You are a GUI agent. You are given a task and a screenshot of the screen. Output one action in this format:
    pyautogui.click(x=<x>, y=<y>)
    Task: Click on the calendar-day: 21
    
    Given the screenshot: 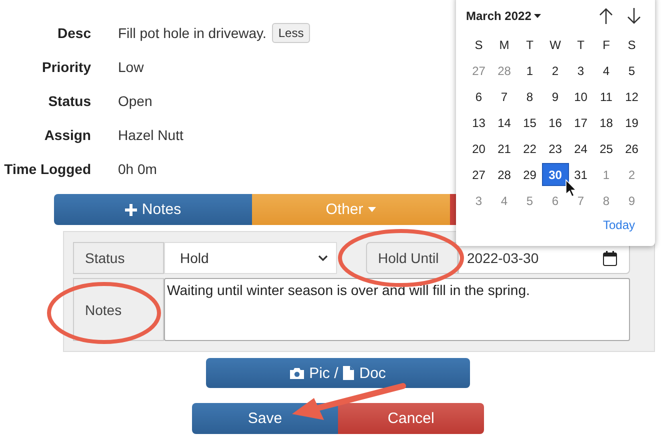 What is the action you would take?
    pyautogui.click(x=504, y=148)
    